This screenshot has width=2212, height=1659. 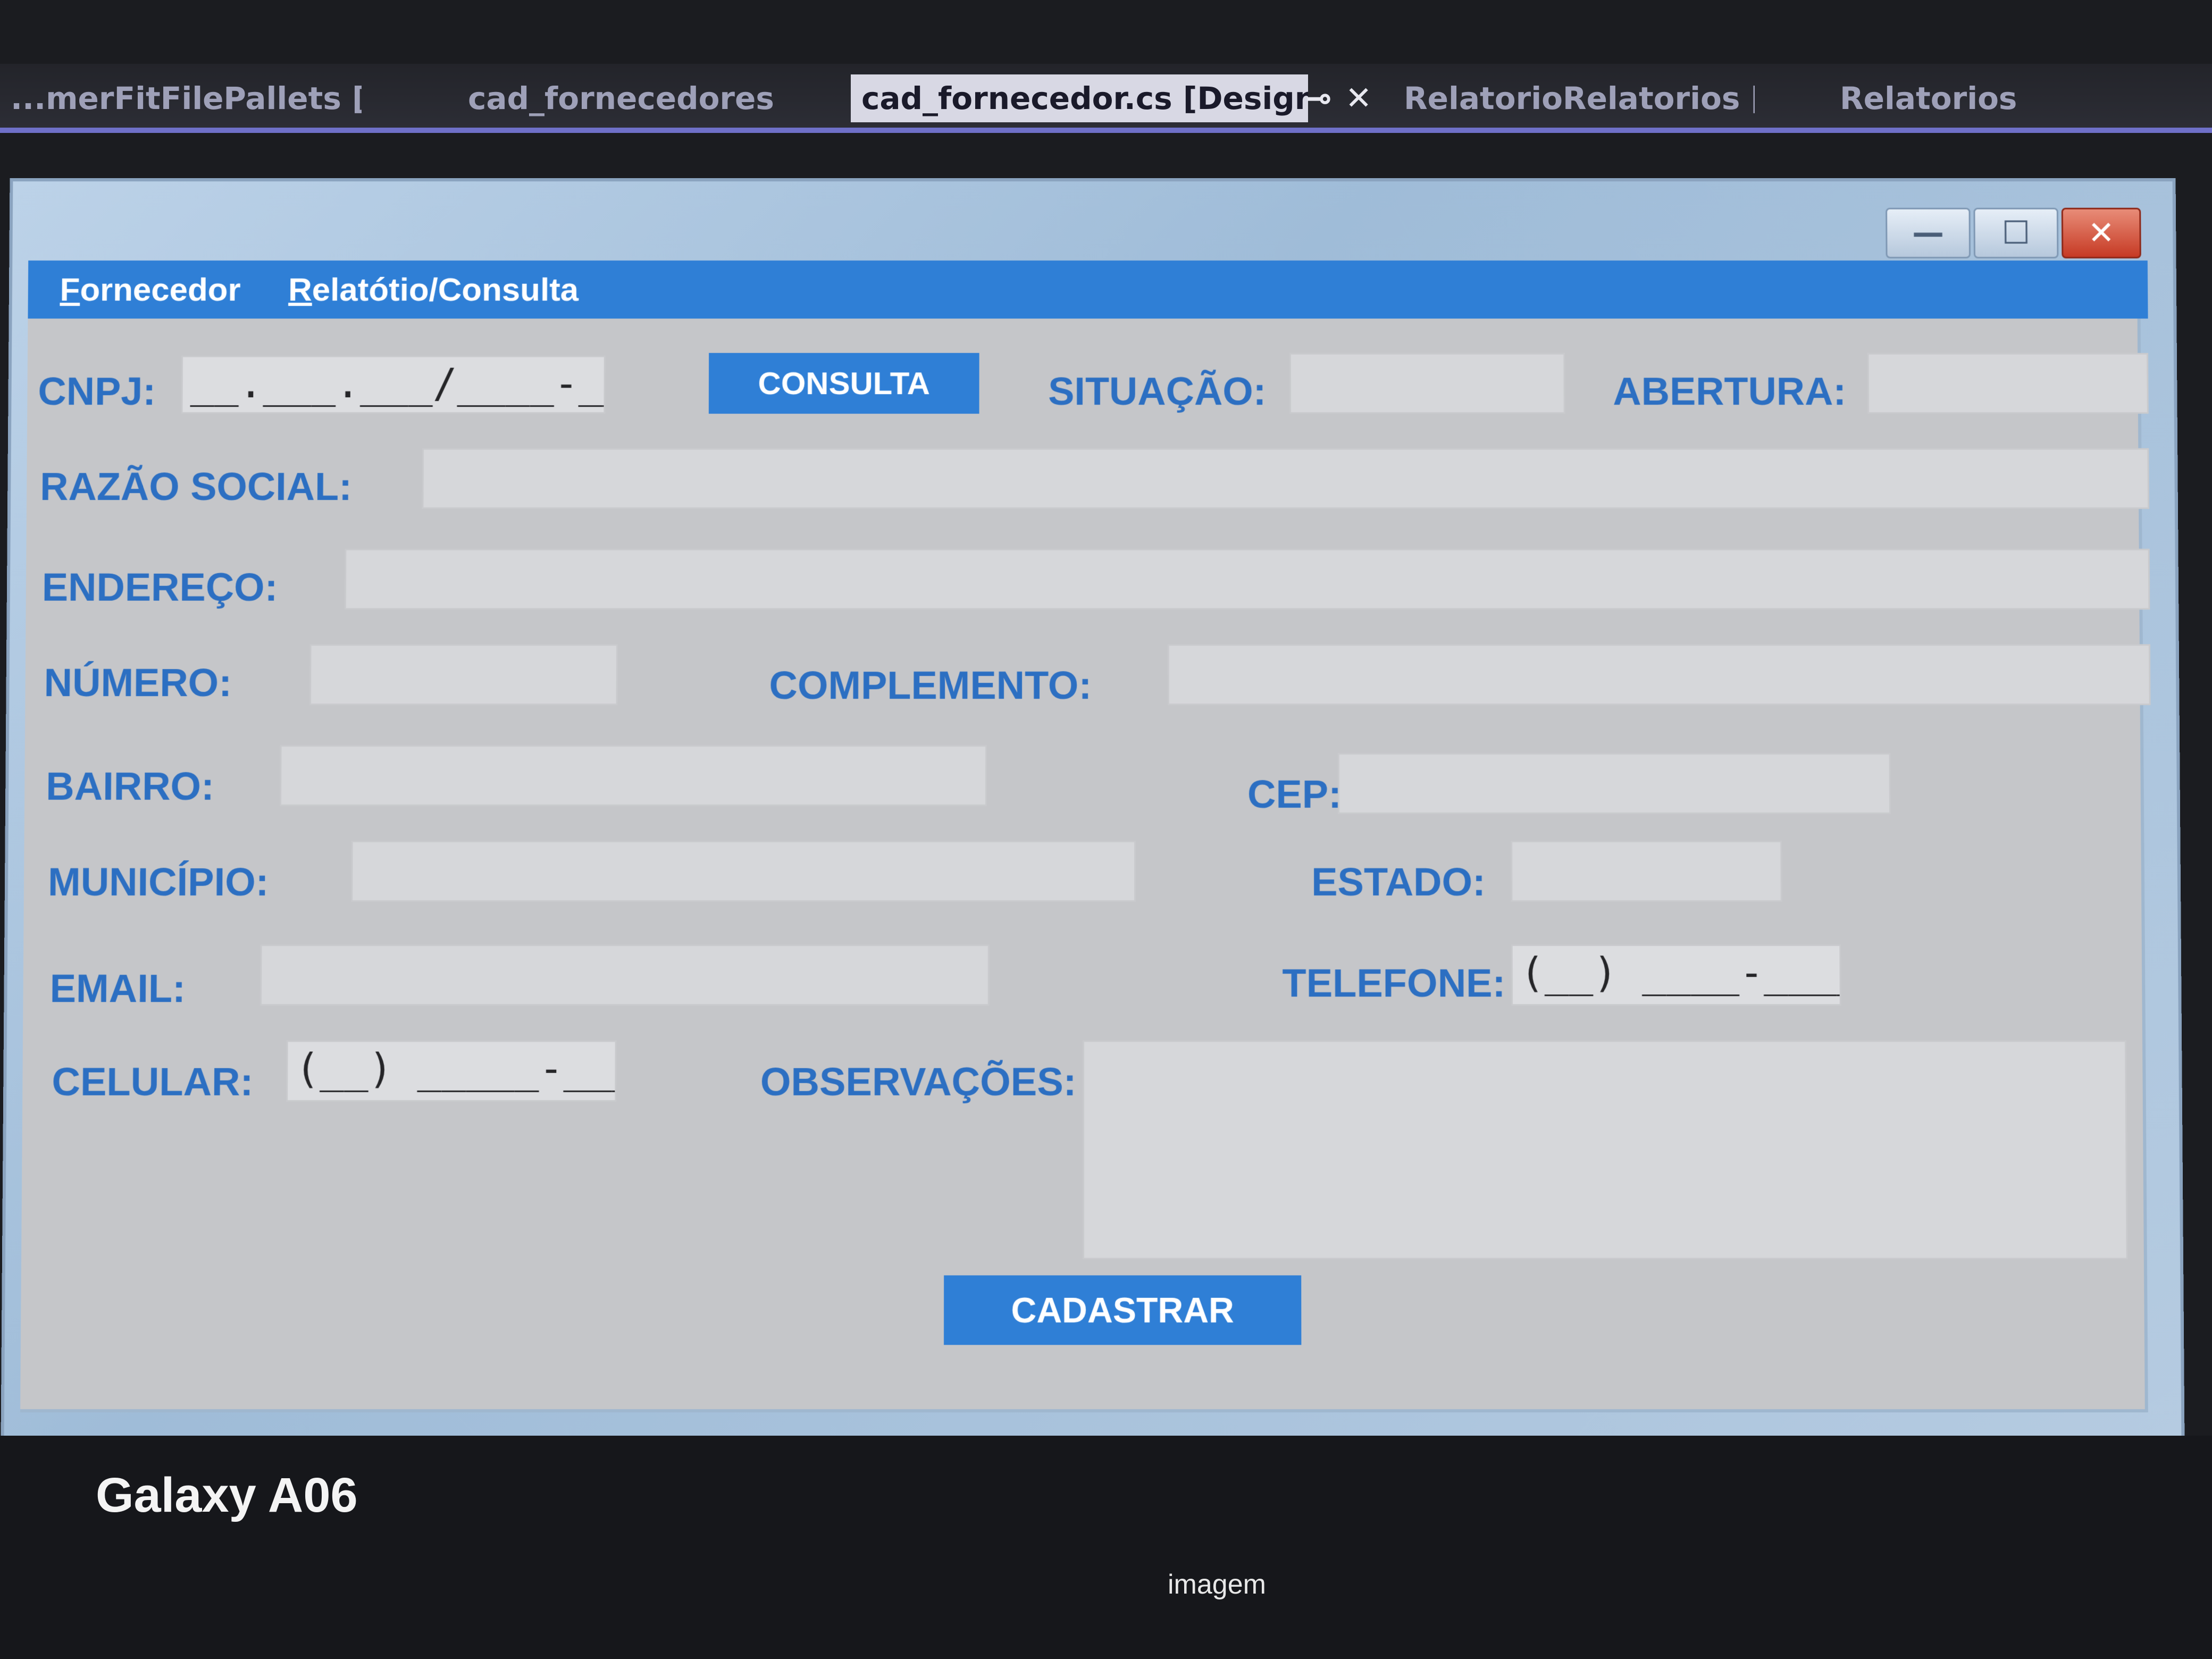 What do you see at coordinates (451, 1071) in the screenshot?
I see `celular-input: (__) _____-____` at bounding box center [451, 1071].